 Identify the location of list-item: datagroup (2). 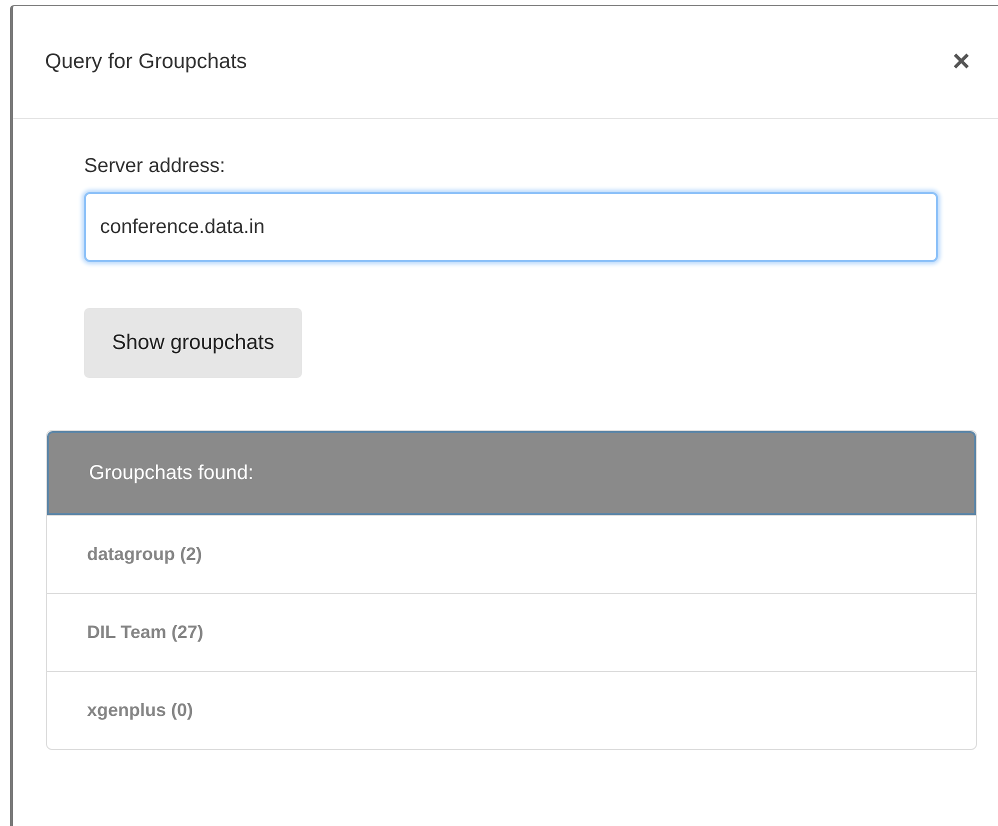
(511, 554).